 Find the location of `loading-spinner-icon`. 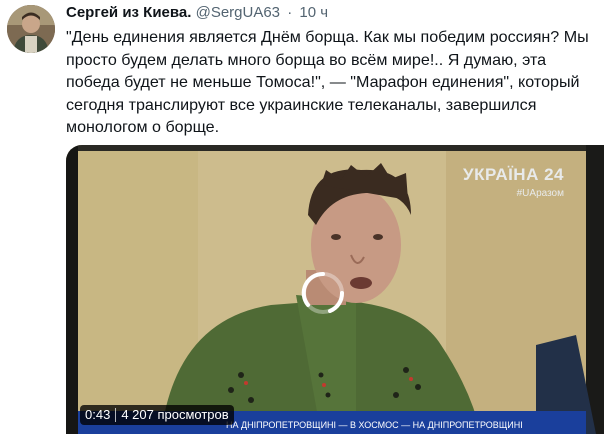

loading-spinner-icon is located at coordinates (323, 292).